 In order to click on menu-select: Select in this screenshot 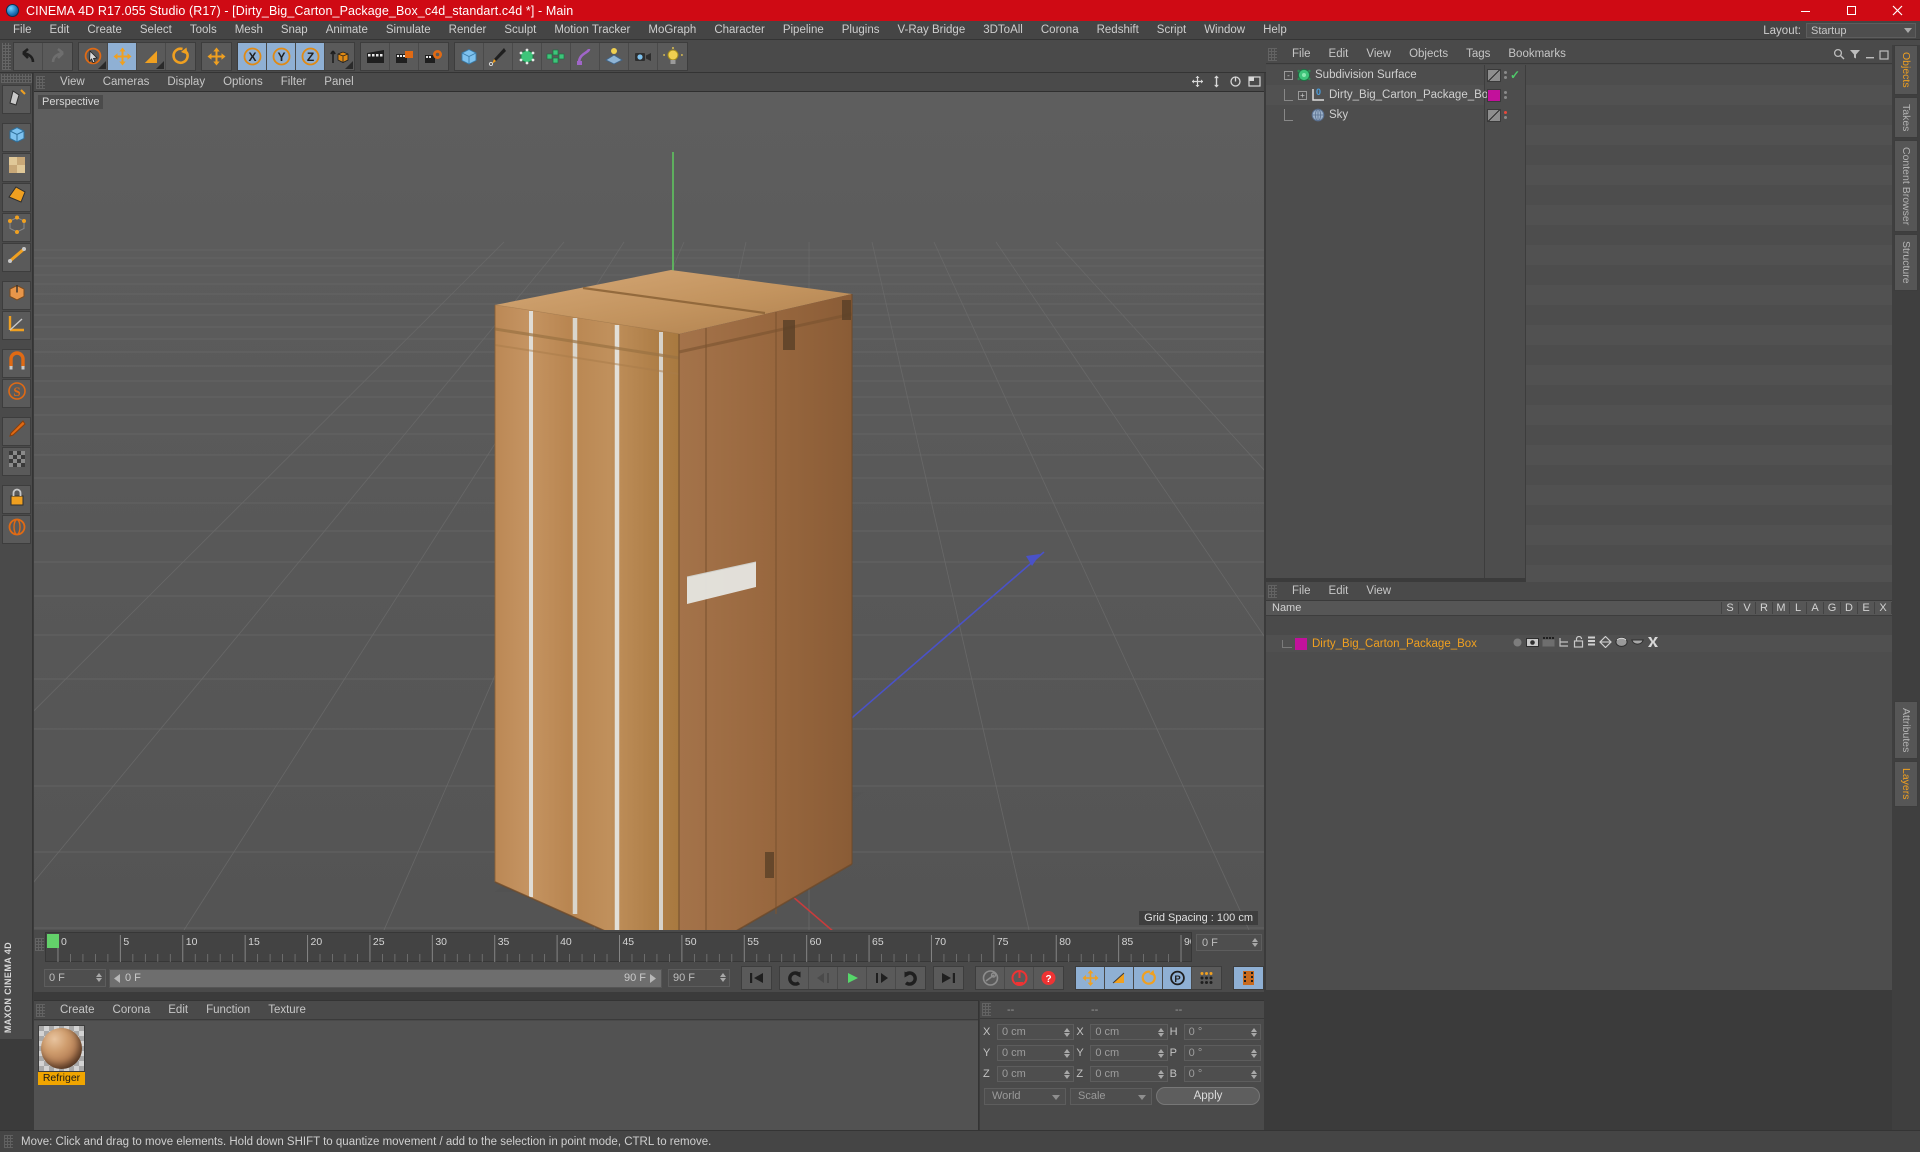, I will do `click(156, 30)`.